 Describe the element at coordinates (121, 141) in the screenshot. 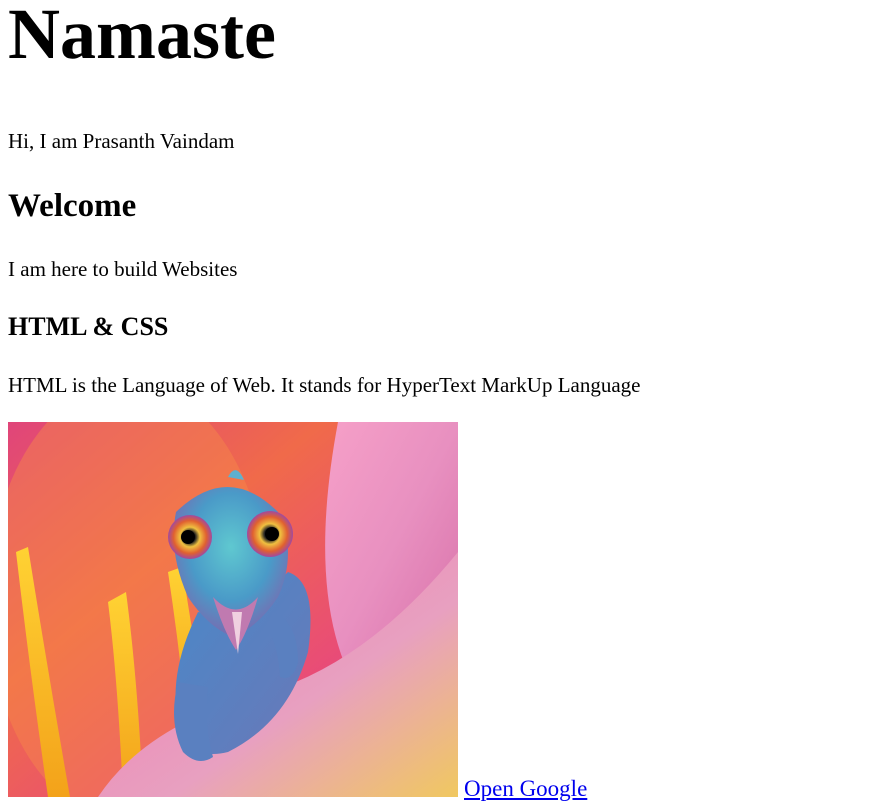

I see `intro-text: Hi, I am Prasanth Vaindam` at that location.